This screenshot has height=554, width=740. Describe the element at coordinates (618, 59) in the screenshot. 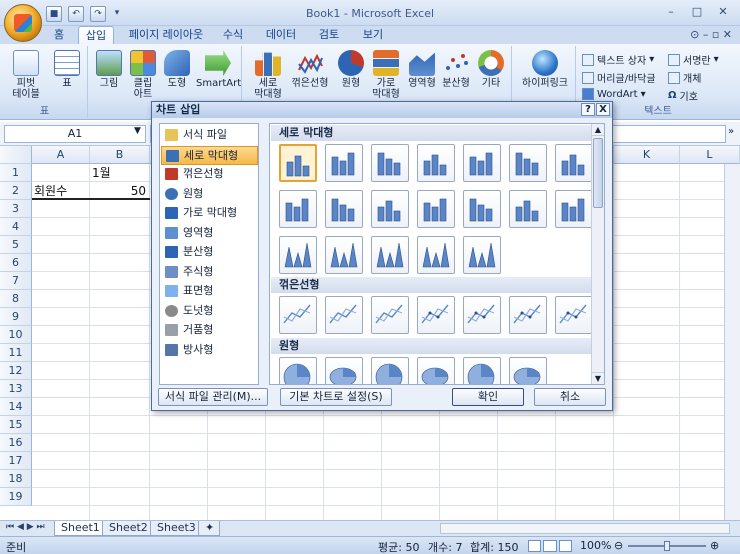

I see `textbox-button: 텍스트 상자 ▾` at that location.